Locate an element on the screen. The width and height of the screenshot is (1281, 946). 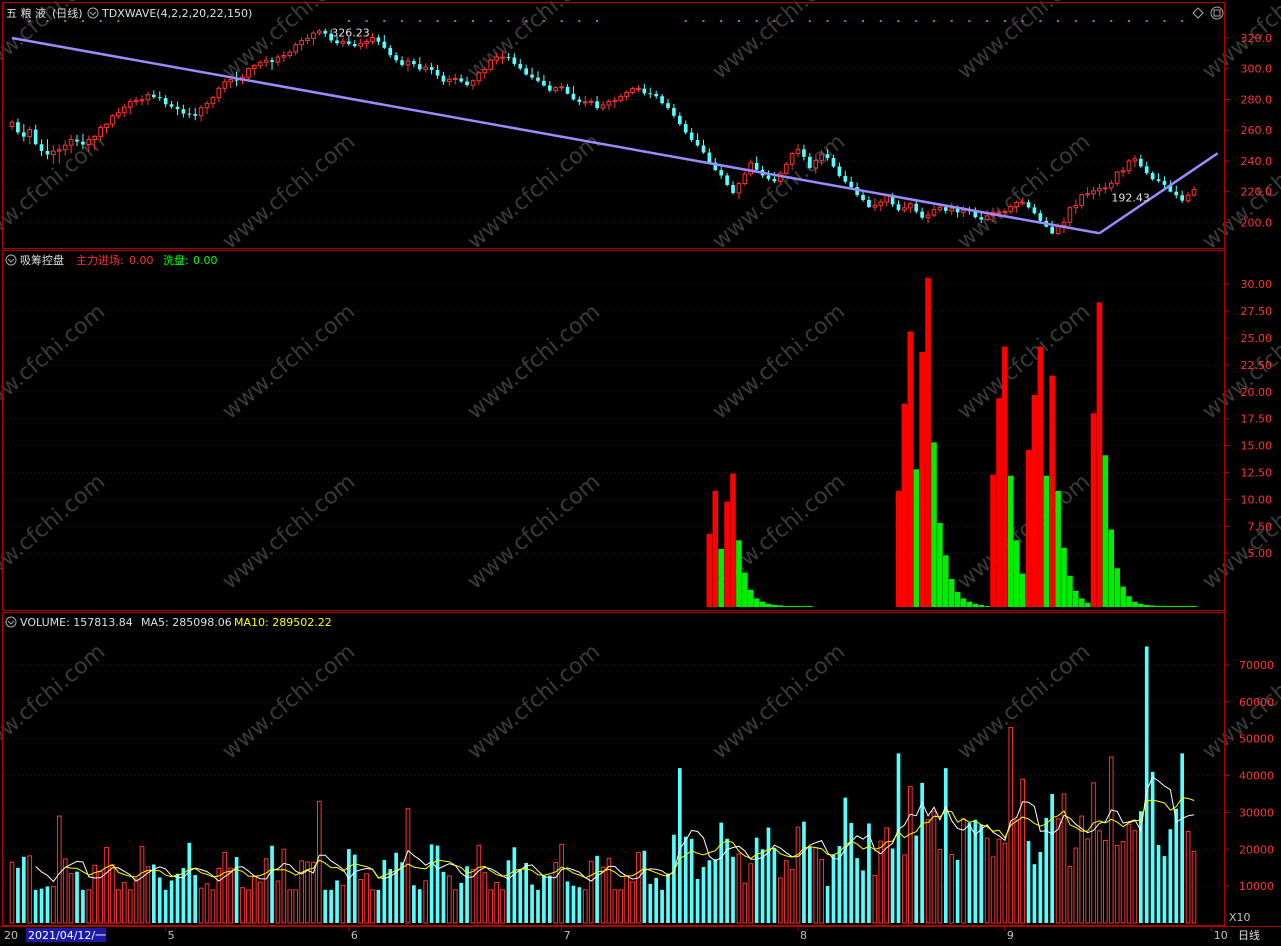
period-button: 日线 is located at coordinates (1249, 935).